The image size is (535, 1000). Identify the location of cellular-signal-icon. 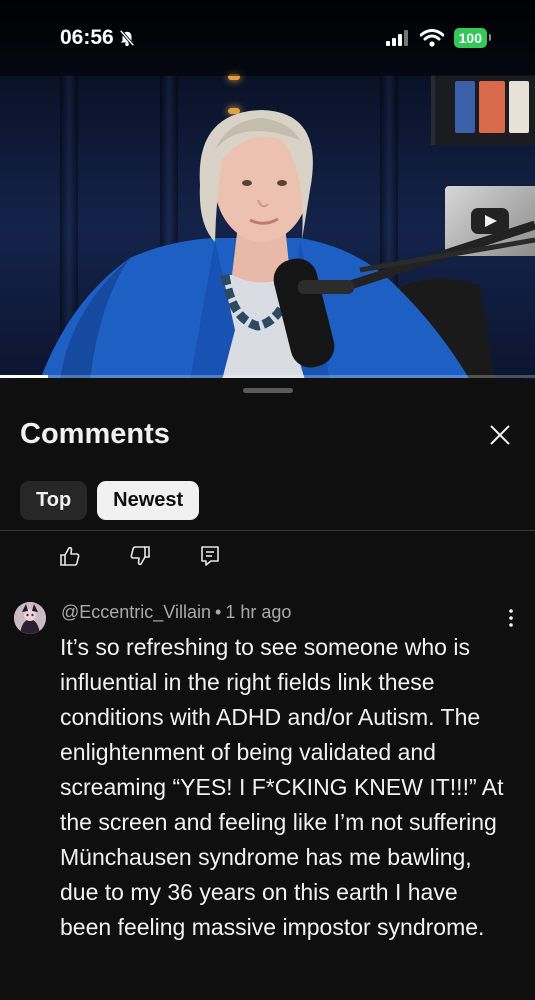
(396, 38).